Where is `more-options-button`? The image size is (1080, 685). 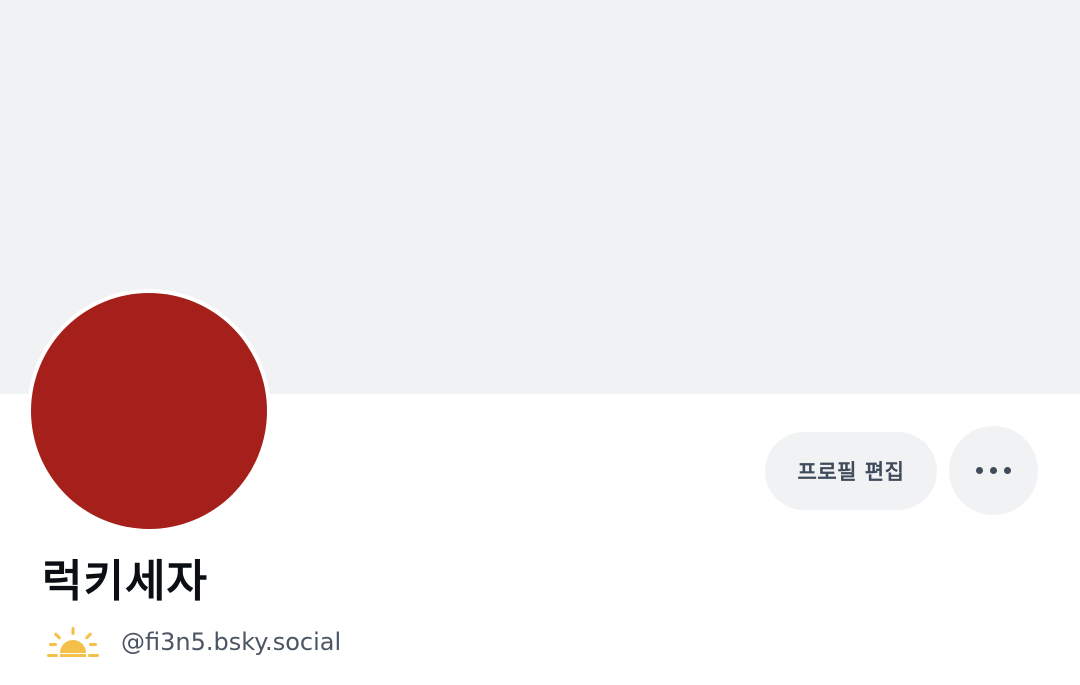
more-options-button is located at coordinates (993, 470).